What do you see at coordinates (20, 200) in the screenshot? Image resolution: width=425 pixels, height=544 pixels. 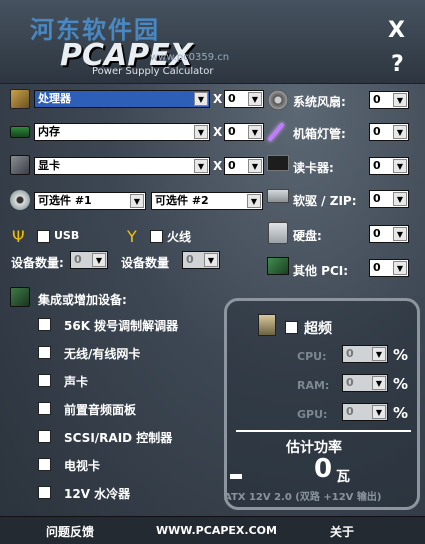 I see `disc-icon` at bounding box center [20, 200].